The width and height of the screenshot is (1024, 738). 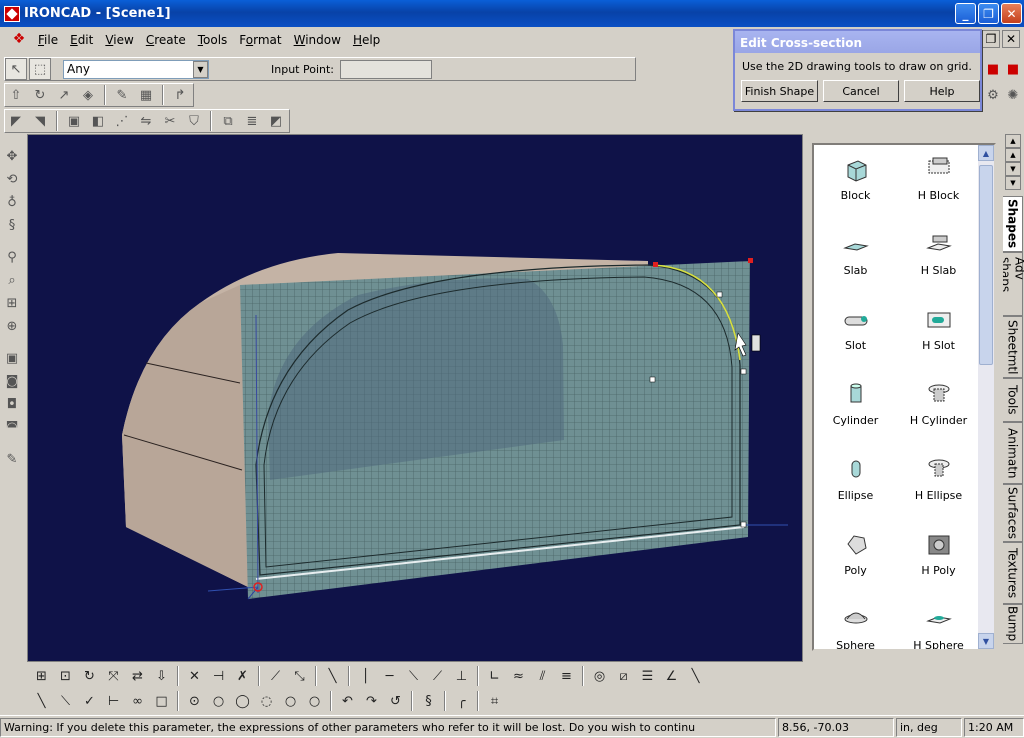 What do you see at coordinates (988, 13) in the screenshot?
I see `restore-button: ❐` at bounding box center [988, 13].